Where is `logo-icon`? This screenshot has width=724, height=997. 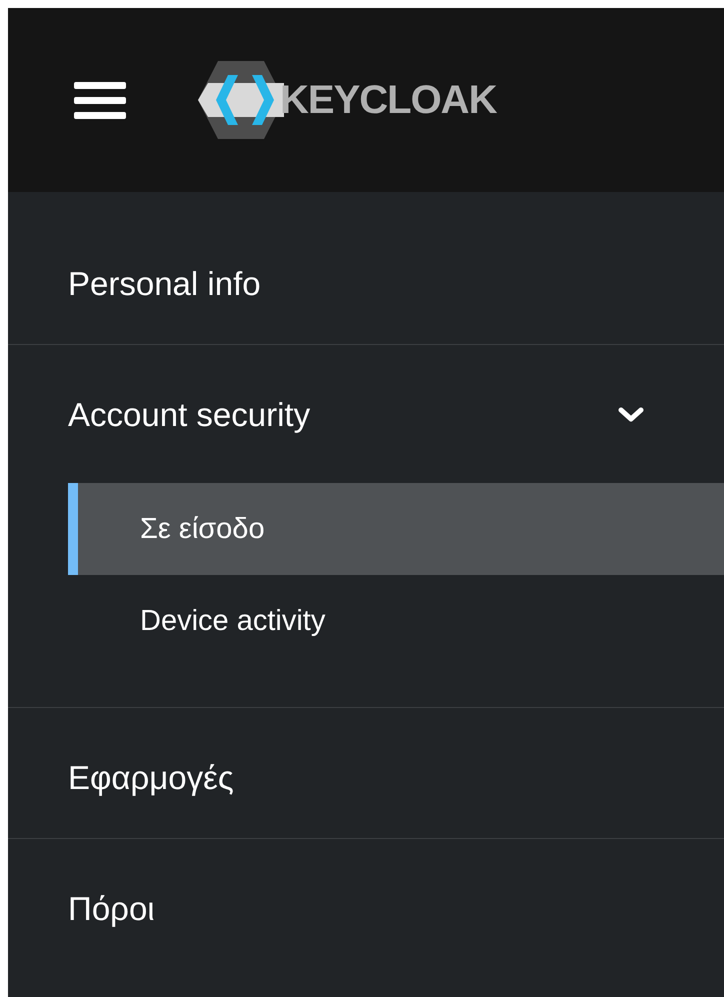
logo-icon is located at coordinates (241, 100).